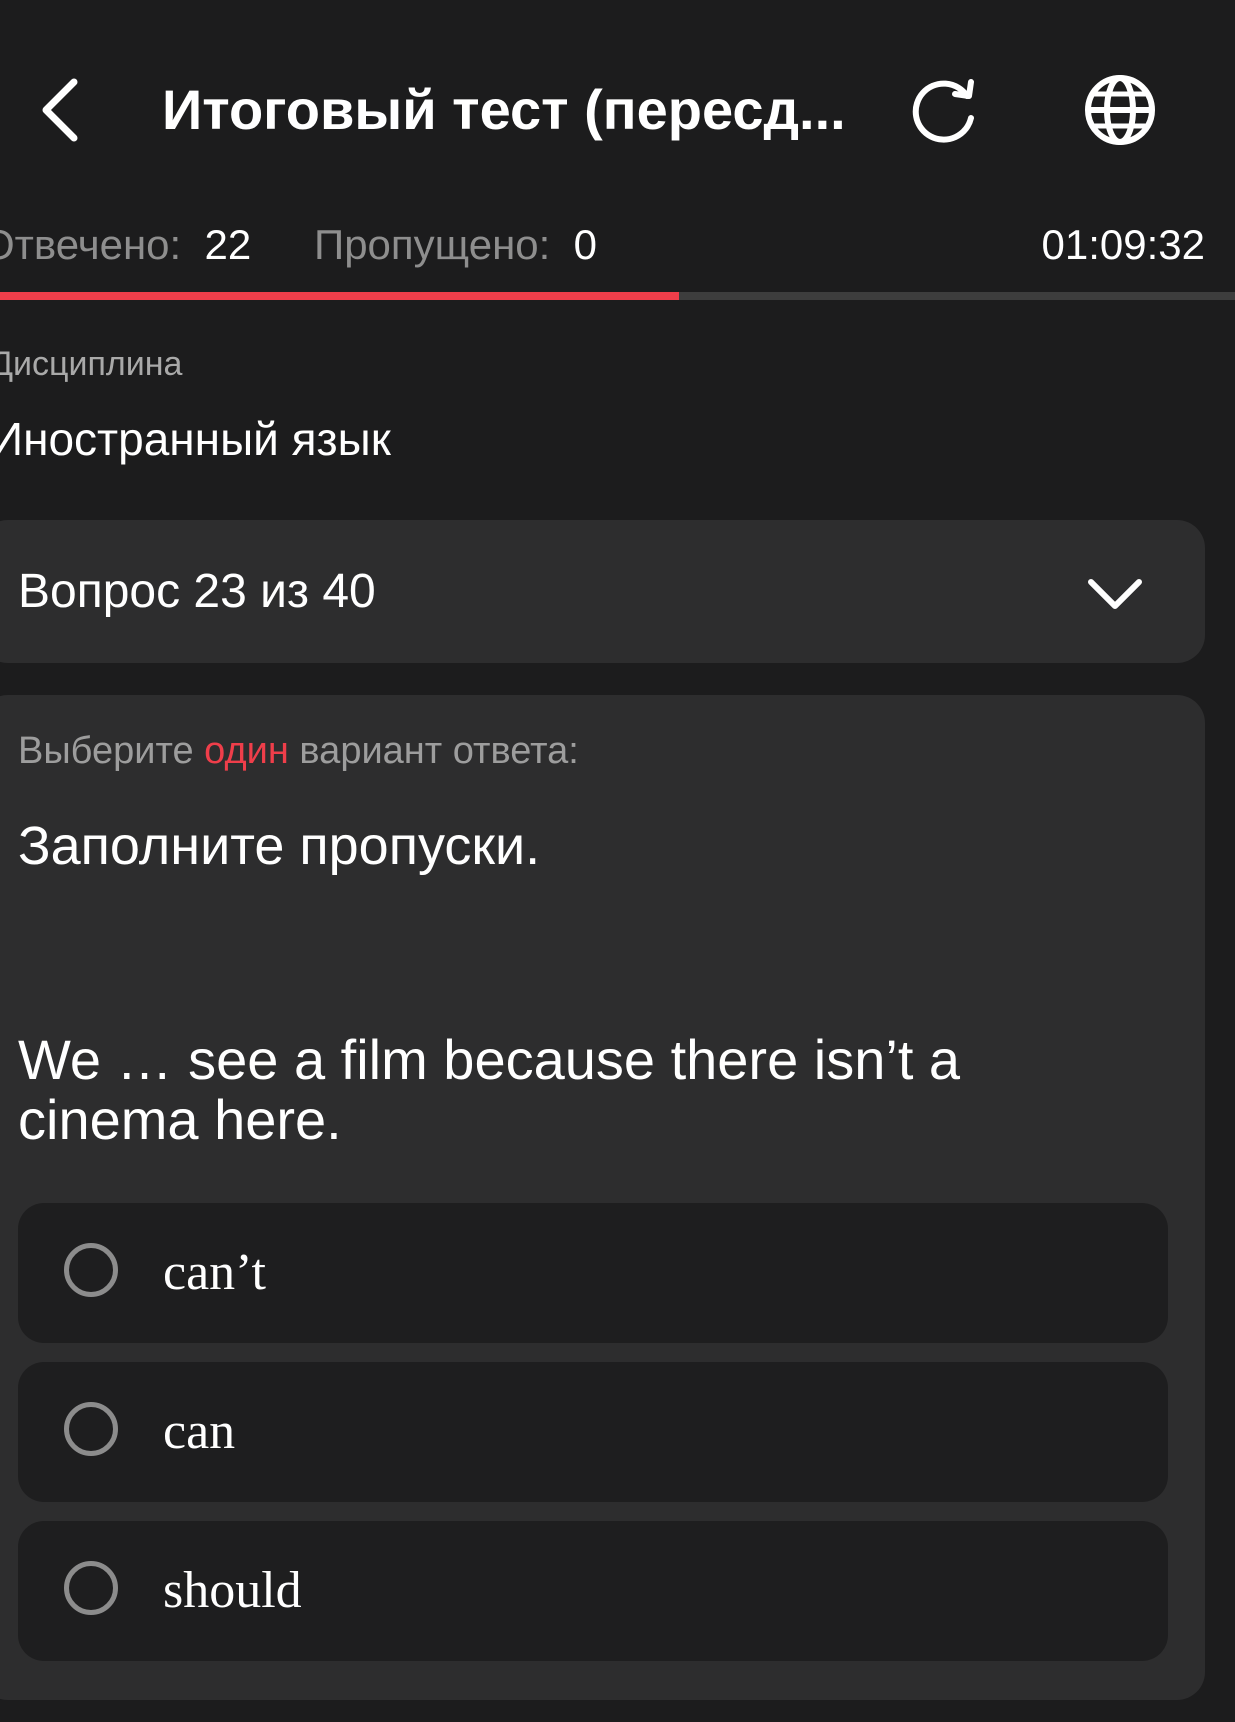 This screenshot has height=1722, width=1235. What do you see at coordinates (593, 1591) in the screenshot?
I see `answer-option: should` at bounding box center [593, 1591].